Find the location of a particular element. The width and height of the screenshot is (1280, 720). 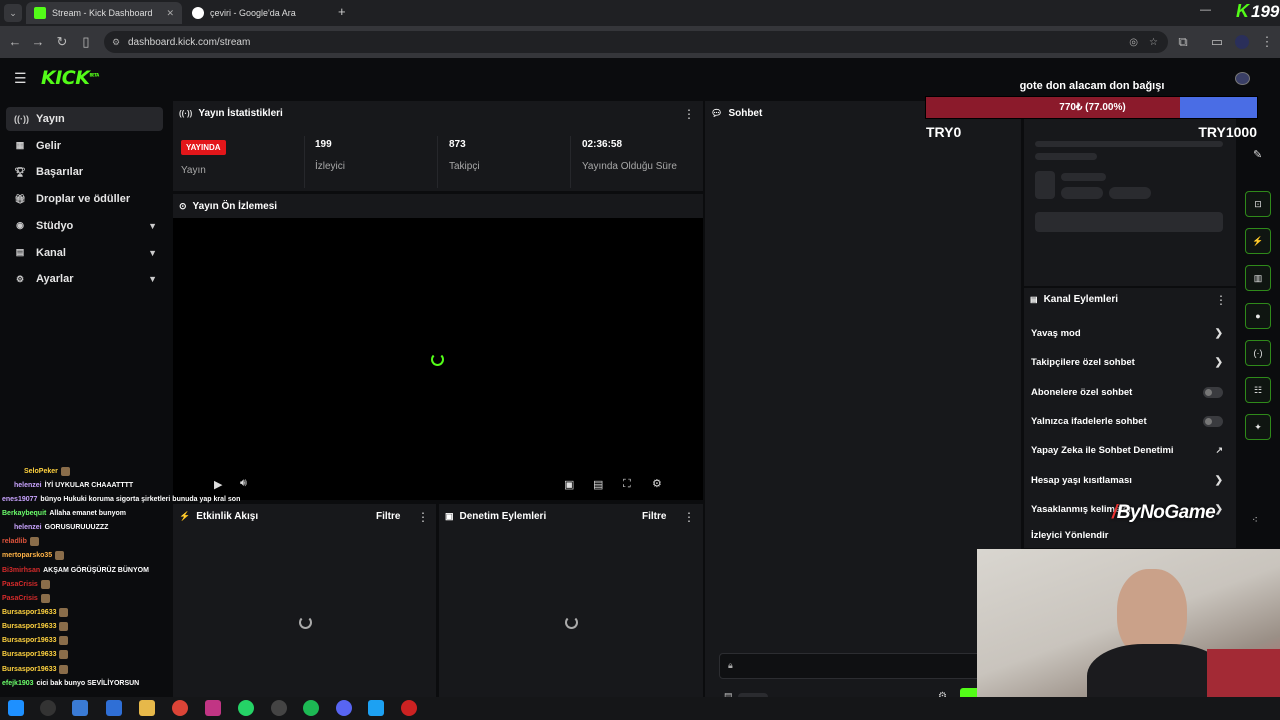

instagram-icon is located at coordinates (213, 708).